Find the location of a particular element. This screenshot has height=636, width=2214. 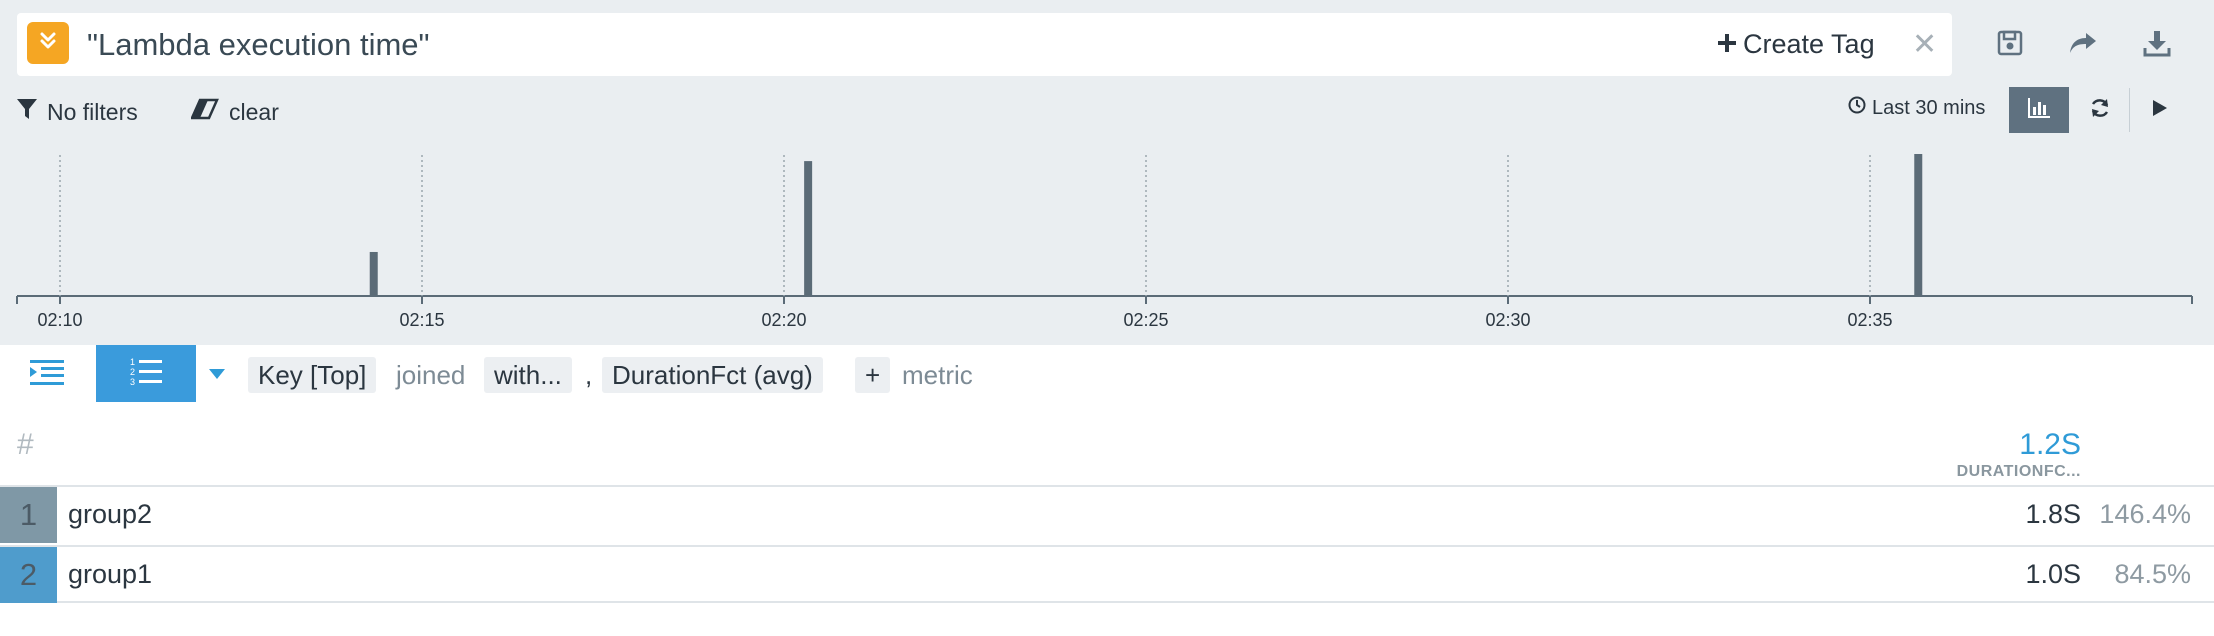

row-value: 1.8S is located at coordinates (2053, 514).